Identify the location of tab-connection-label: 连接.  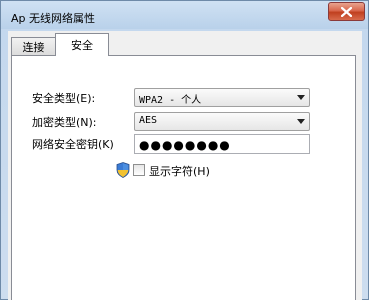
(33, 47).